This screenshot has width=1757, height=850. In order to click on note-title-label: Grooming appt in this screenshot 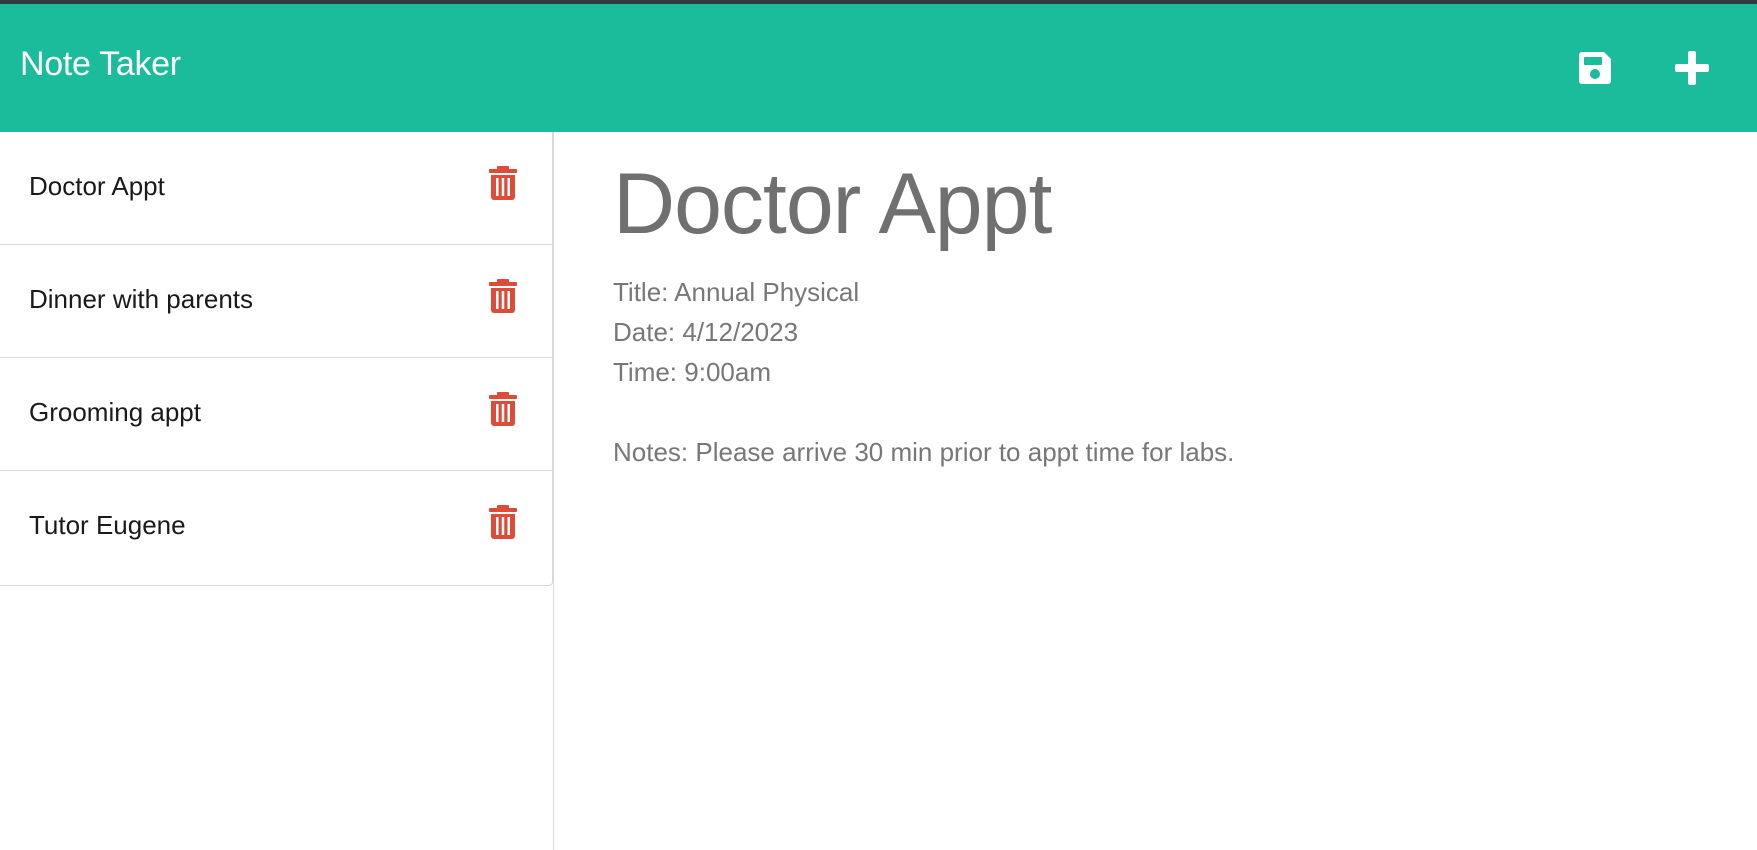, I will do `click(115, 412)`.